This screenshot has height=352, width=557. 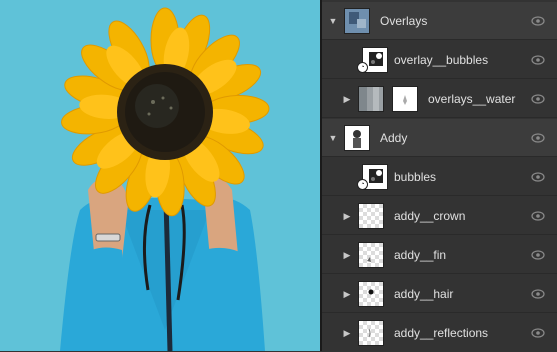 I want to click on layer-row-addy-fin: ▶ addy__fin, so click(x=439, y=255).